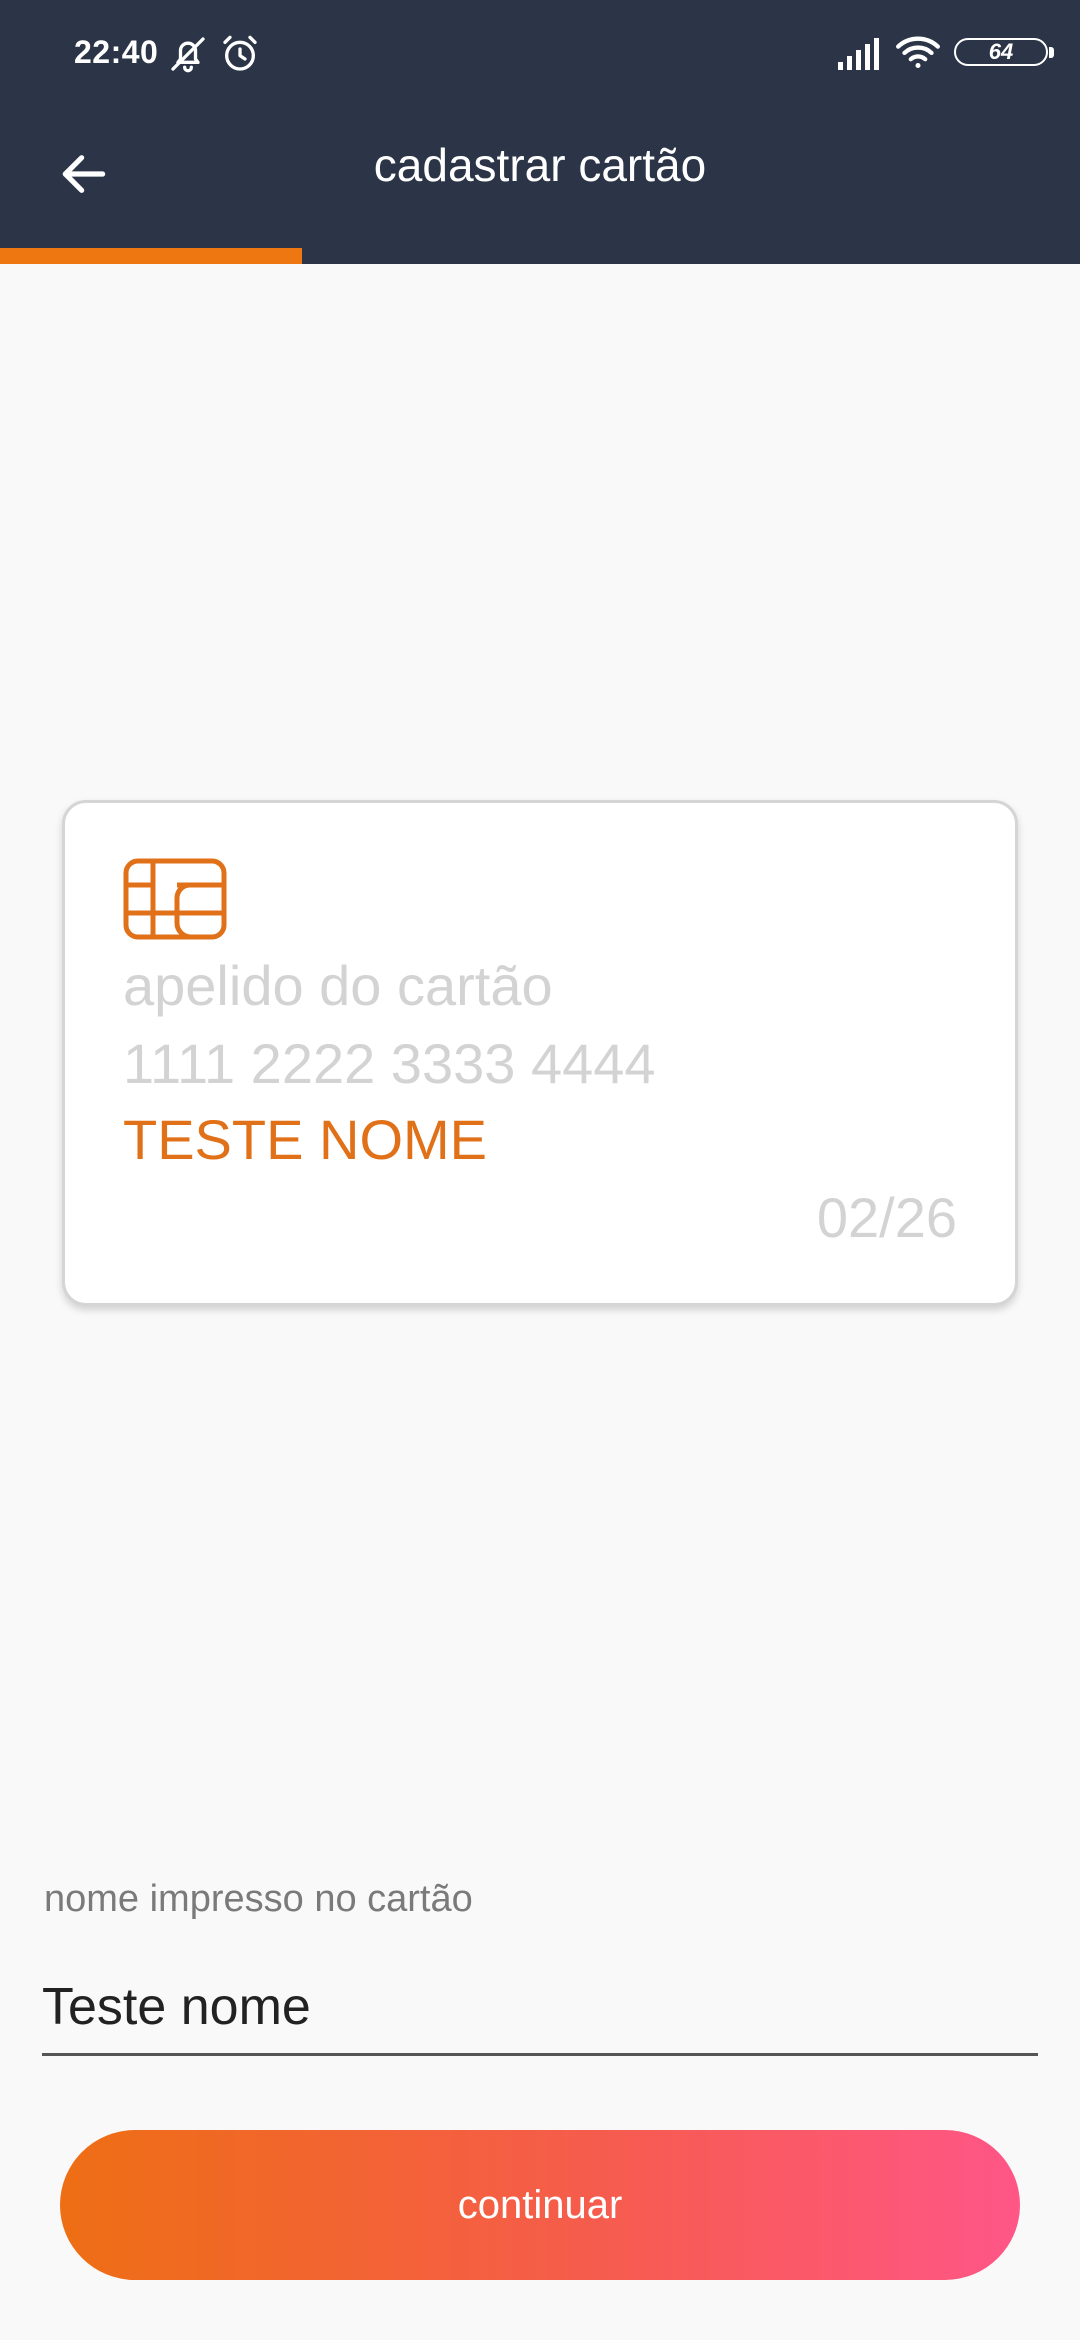 The height and width of the screenshot is (2340, 1080). What do you see at coordinates (540, 2014) in the screenshot?
I see `cardholder-name-input` at bounding box center [540, 2014].